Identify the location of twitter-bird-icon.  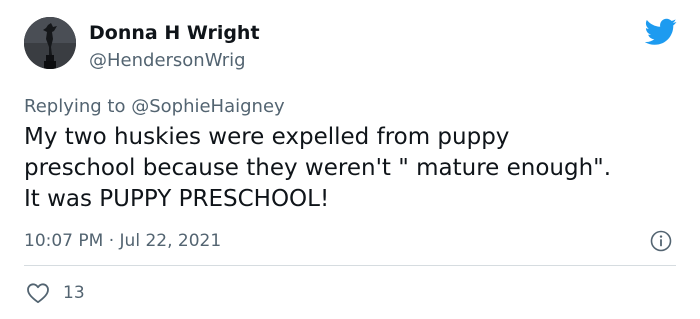
(661, 32).